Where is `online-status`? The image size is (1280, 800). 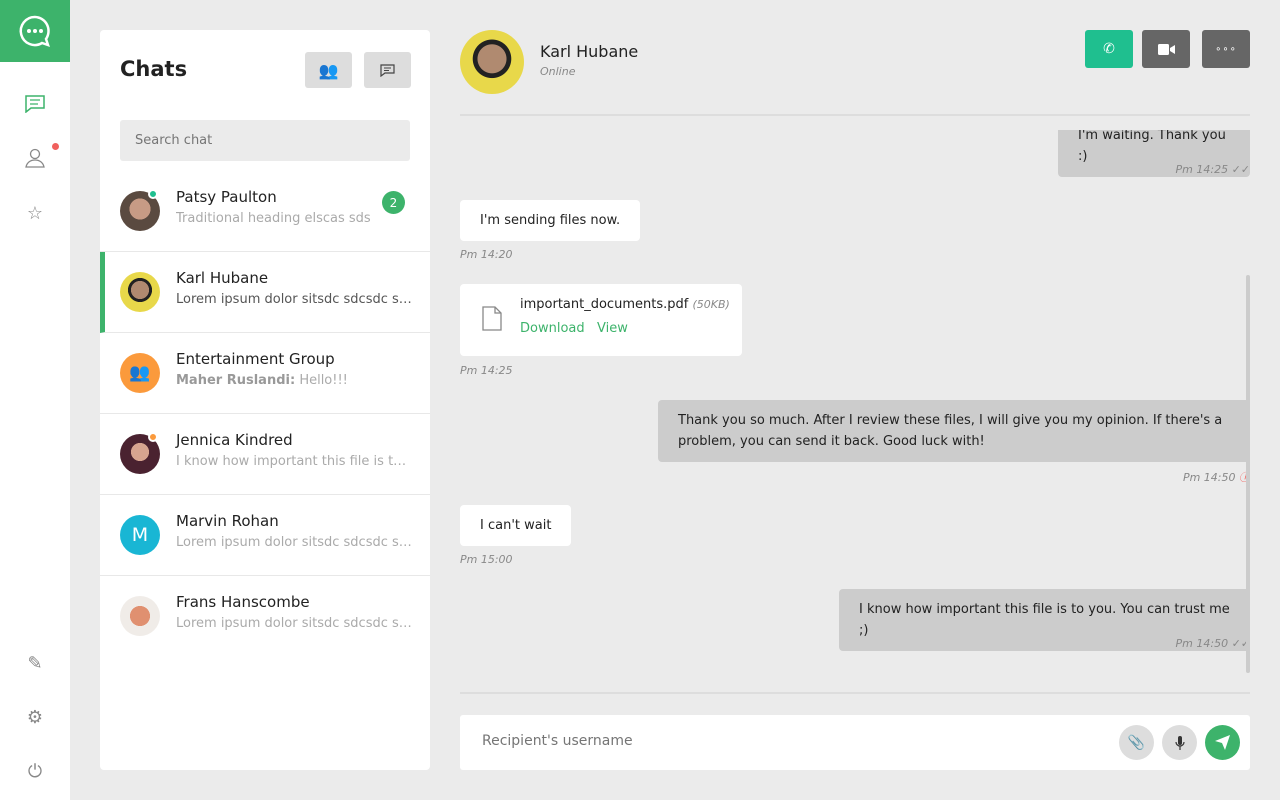 online-status is located at coordinates (153, 194).